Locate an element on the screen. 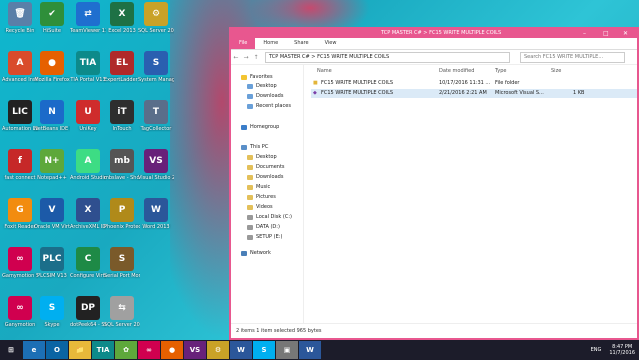 This screenshot has width=639, height=360. desktop-icon: ✔ HiSuite is located at coordinates (52, 18).